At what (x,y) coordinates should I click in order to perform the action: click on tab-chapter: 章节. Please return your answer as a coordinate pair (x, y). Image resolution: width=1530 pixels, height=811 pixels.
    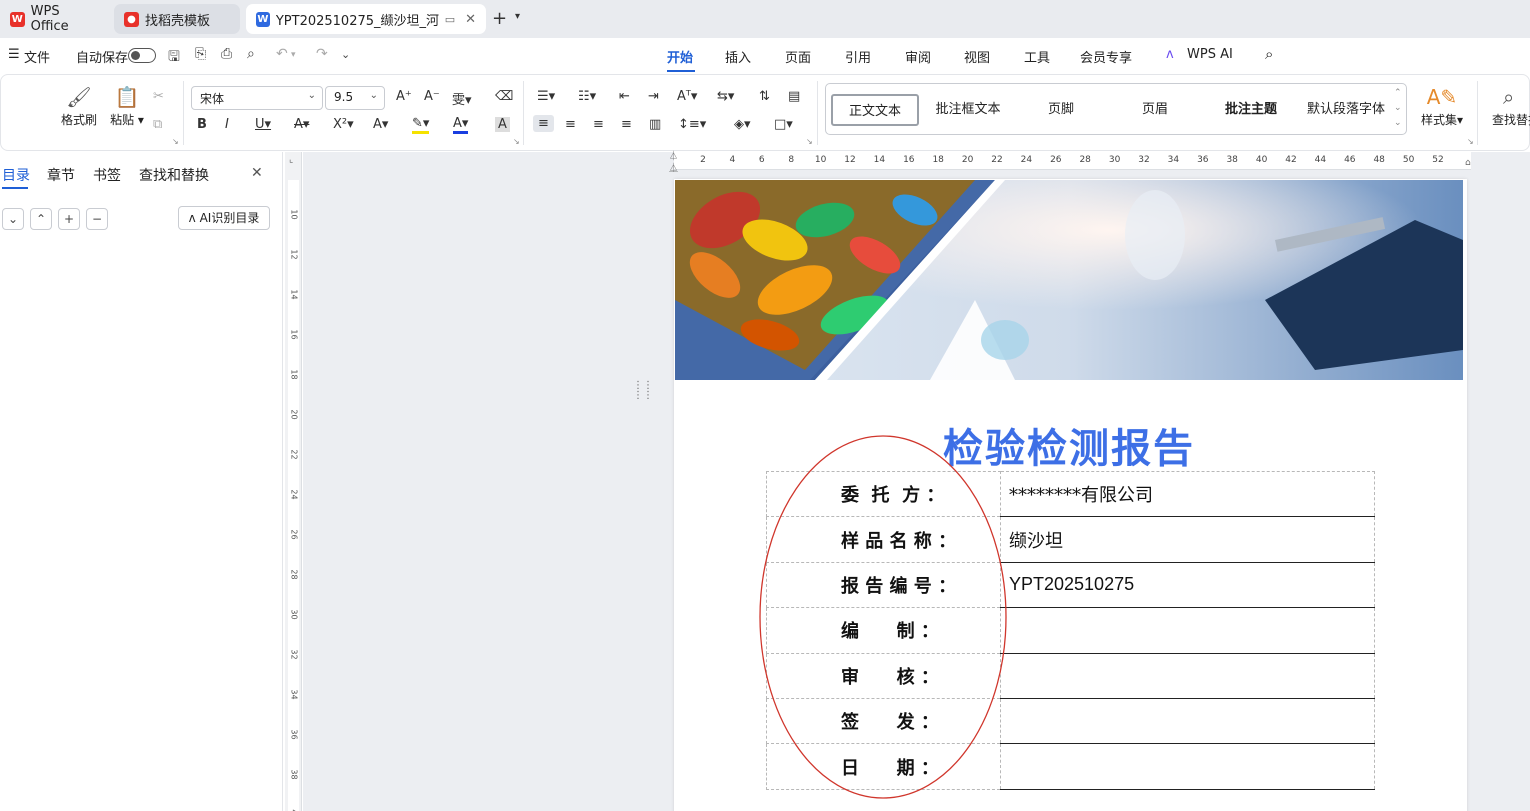
    Looking at the image, I should click on (61, 175).